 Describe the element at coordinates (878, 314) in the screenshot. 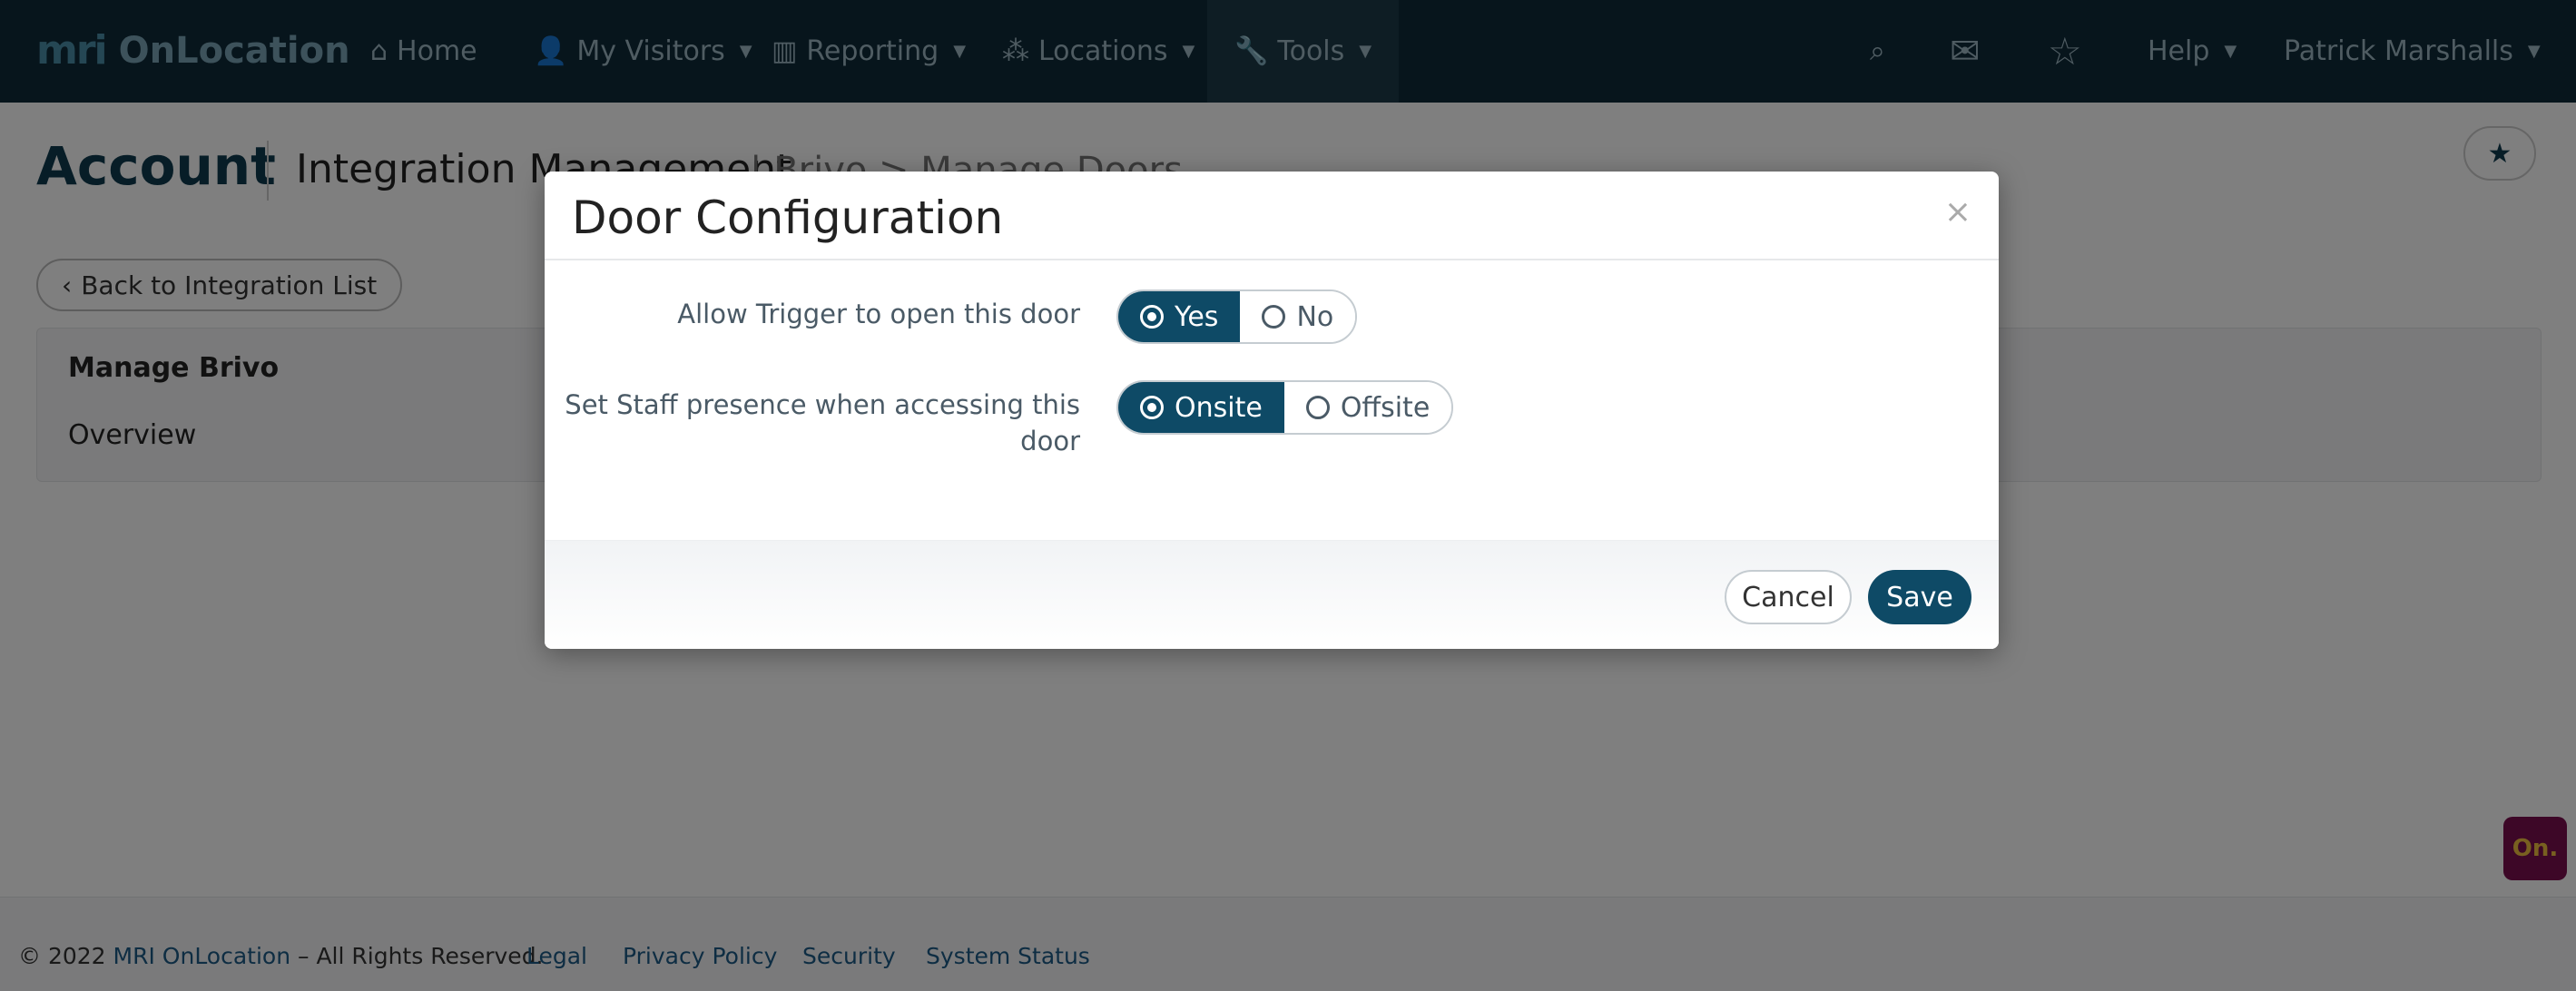

I see `trigger-label: Allow Trigger to open this door` at that location.